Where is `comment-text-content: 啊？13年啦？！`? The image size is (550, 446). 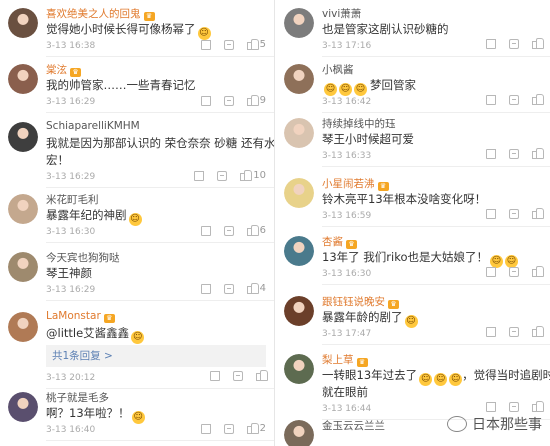
comment-text-content: 啊？13年啦？！ is located at coordinates (88, 413).